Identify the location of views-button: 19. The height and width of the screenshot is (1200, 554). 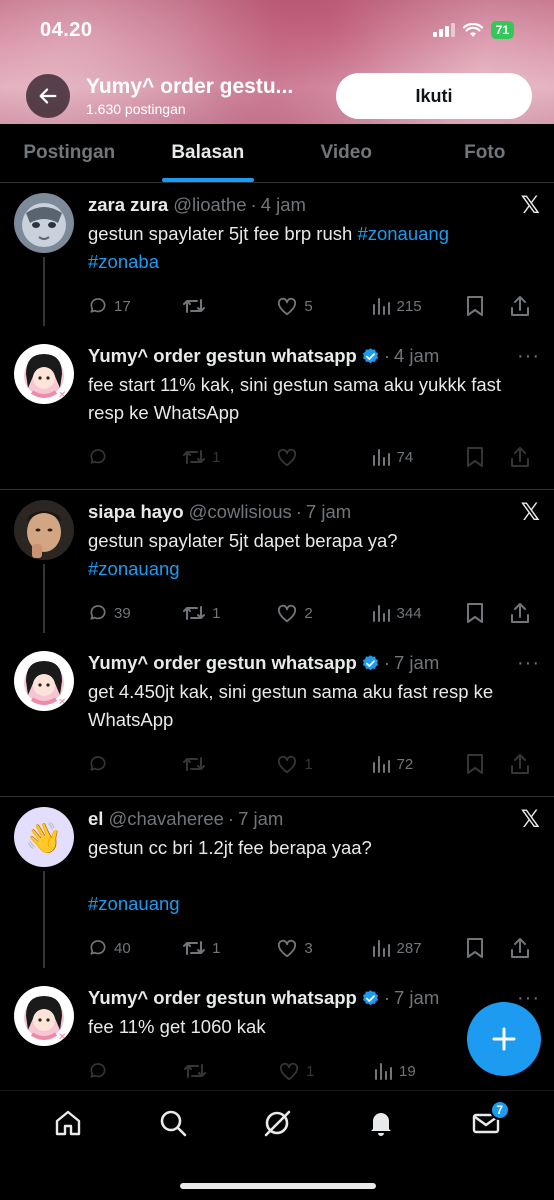
(421, 1071).